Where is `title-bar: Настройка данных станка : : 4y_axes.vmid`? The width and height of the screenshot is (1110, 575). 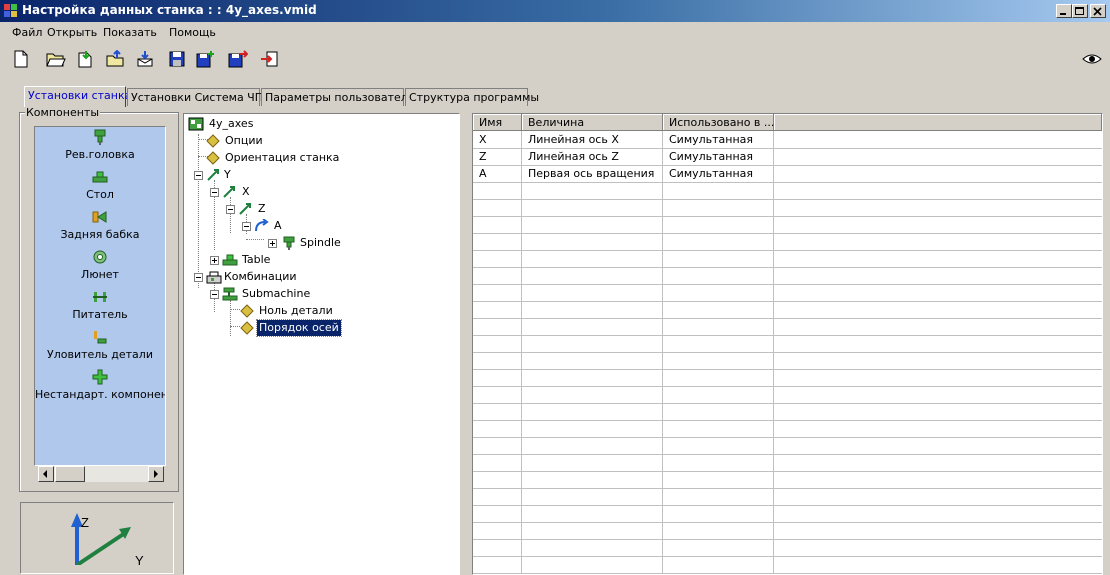 title-bar: Настройка данных станка : : 4y_axes.vmid is located at coordinates (555, 11).